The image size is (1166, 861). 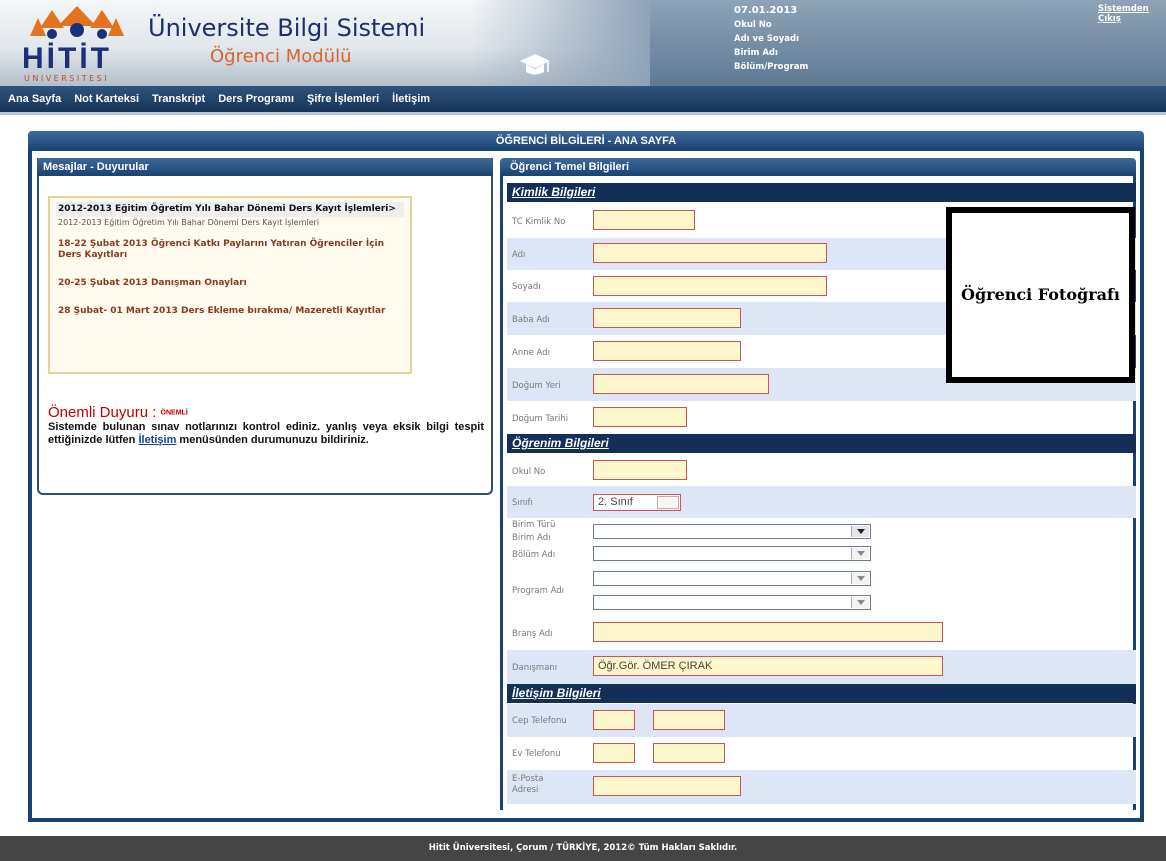 I want to click on form-row: Program Adı, so click(x=821, y=591).